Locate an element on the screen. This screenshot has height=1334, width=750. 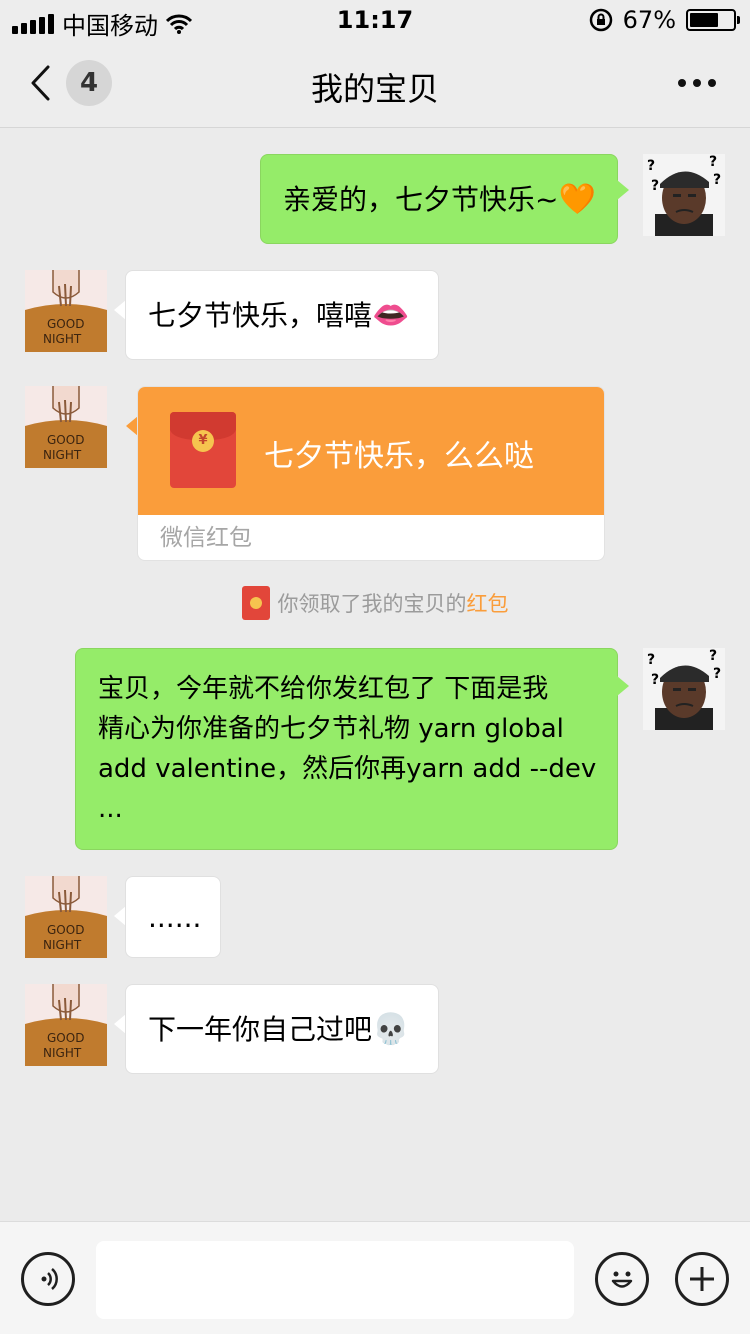
red-packet-link: 红包 is located at coordinates (488, 604).